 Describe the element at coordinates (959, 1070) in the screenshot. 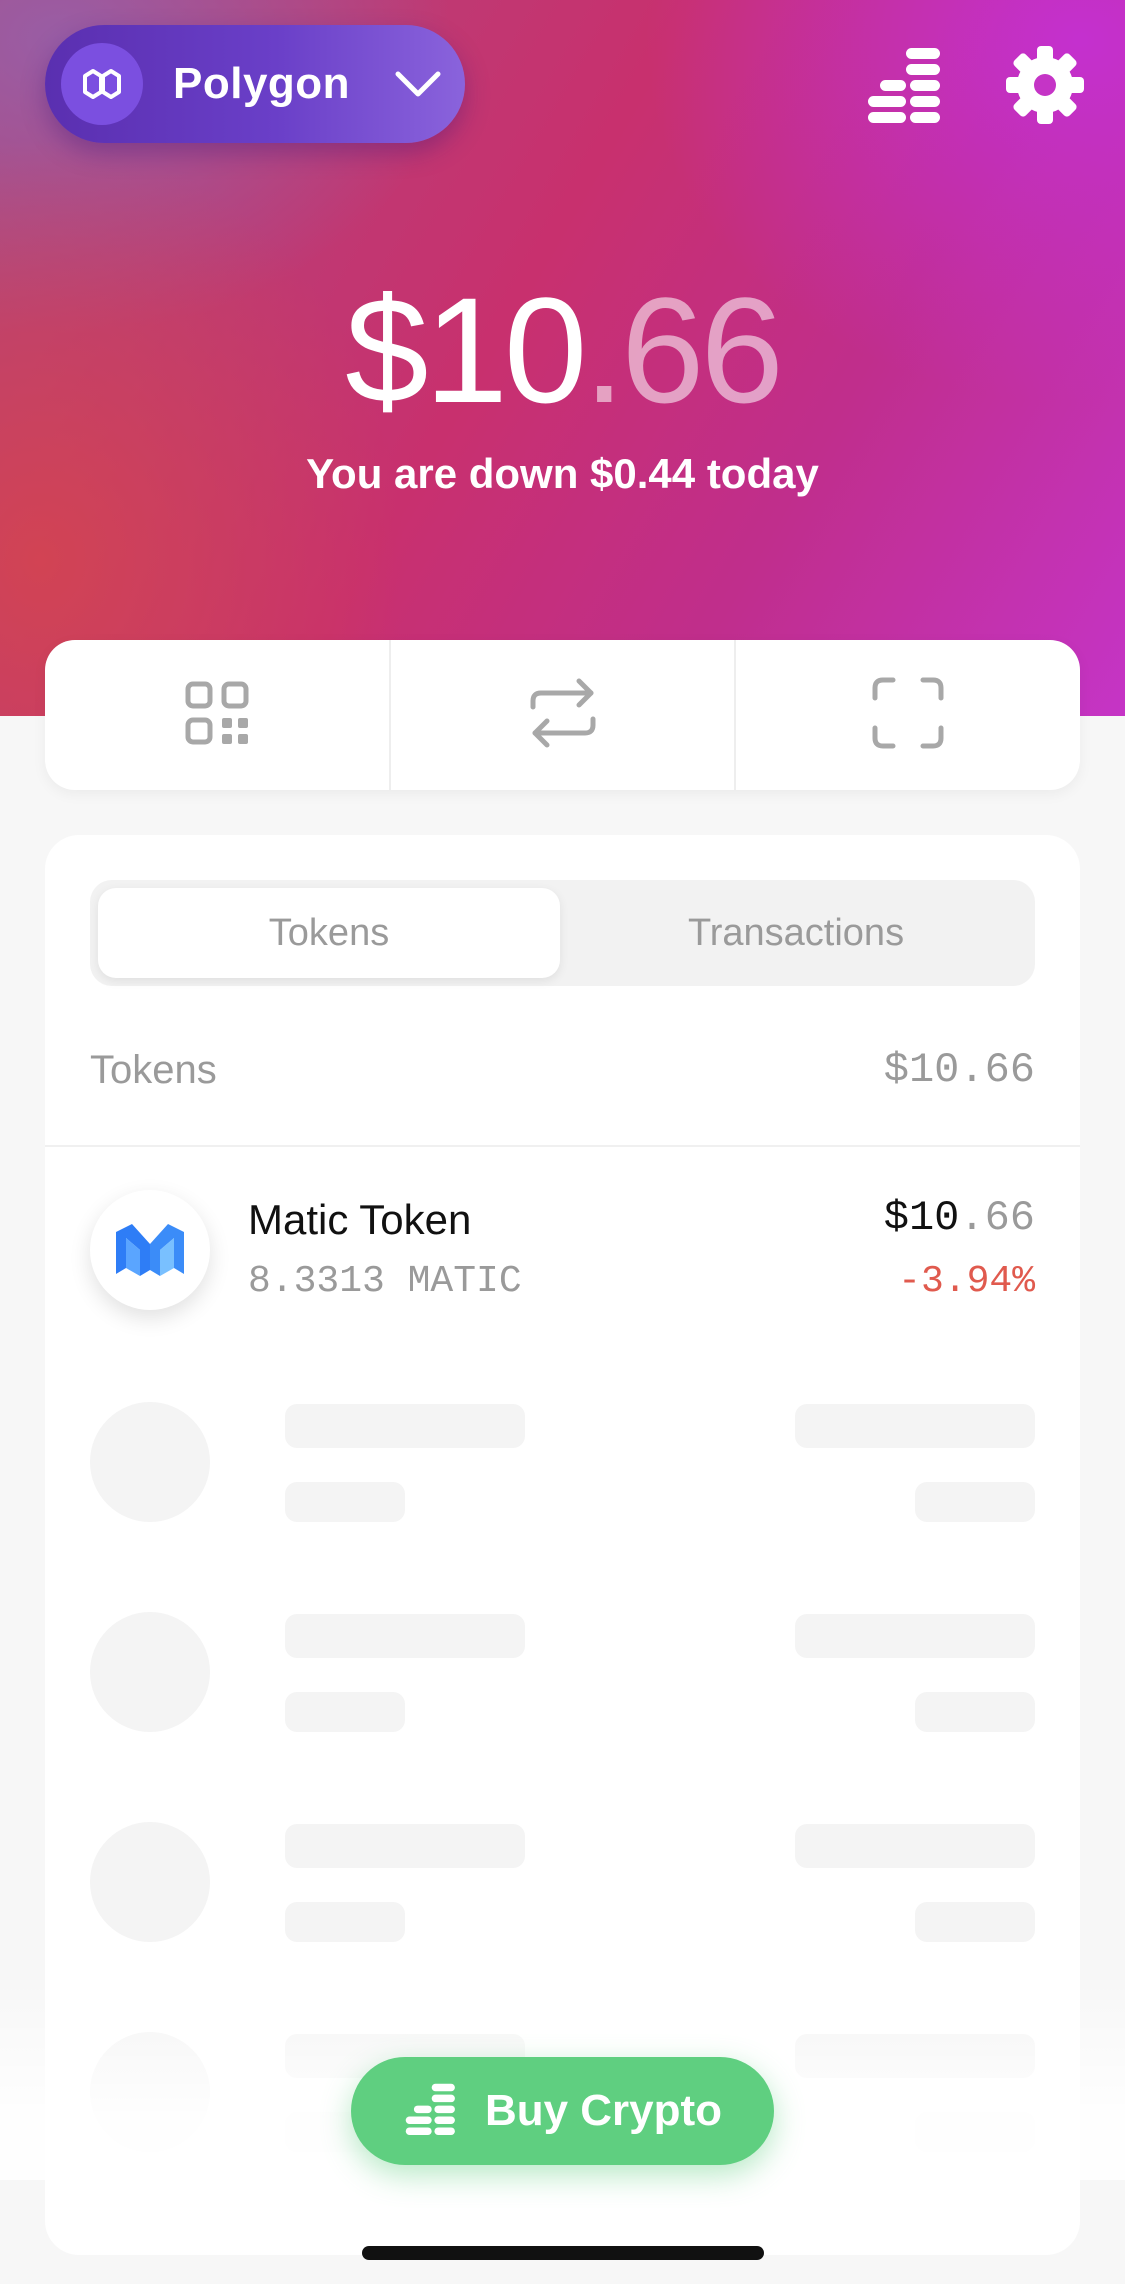

I see `tokens-total-value: $10.66` at that location.